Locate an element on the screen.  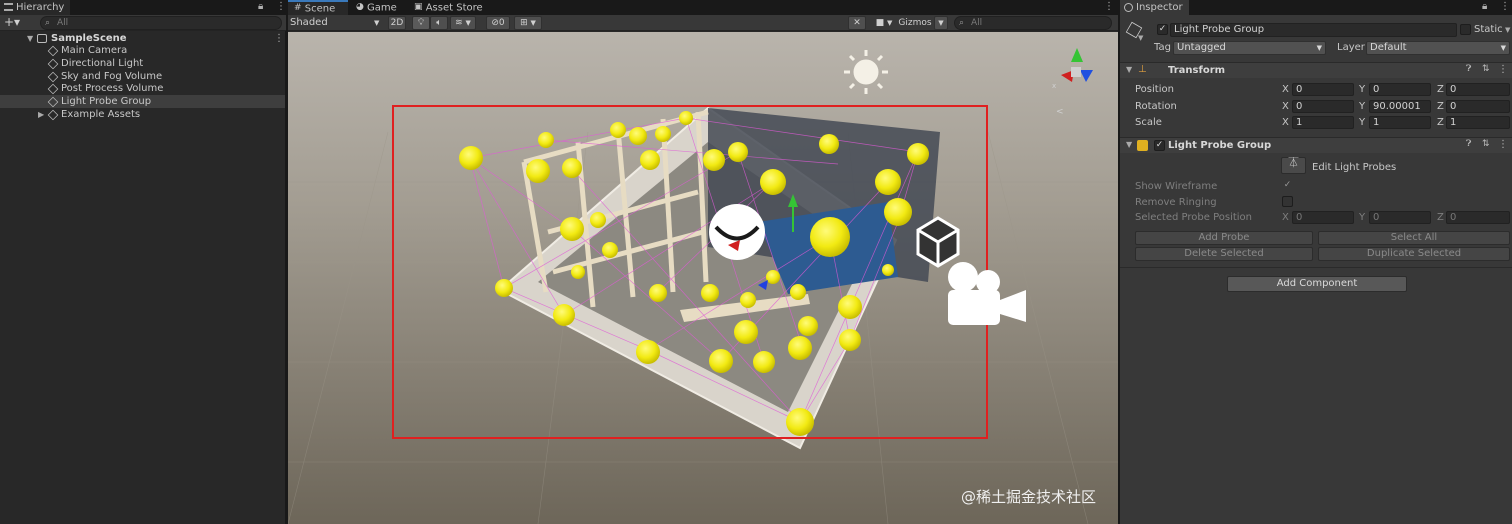
show-wireframe-checkbox: ✓ is located at coordinates (1287, 185).